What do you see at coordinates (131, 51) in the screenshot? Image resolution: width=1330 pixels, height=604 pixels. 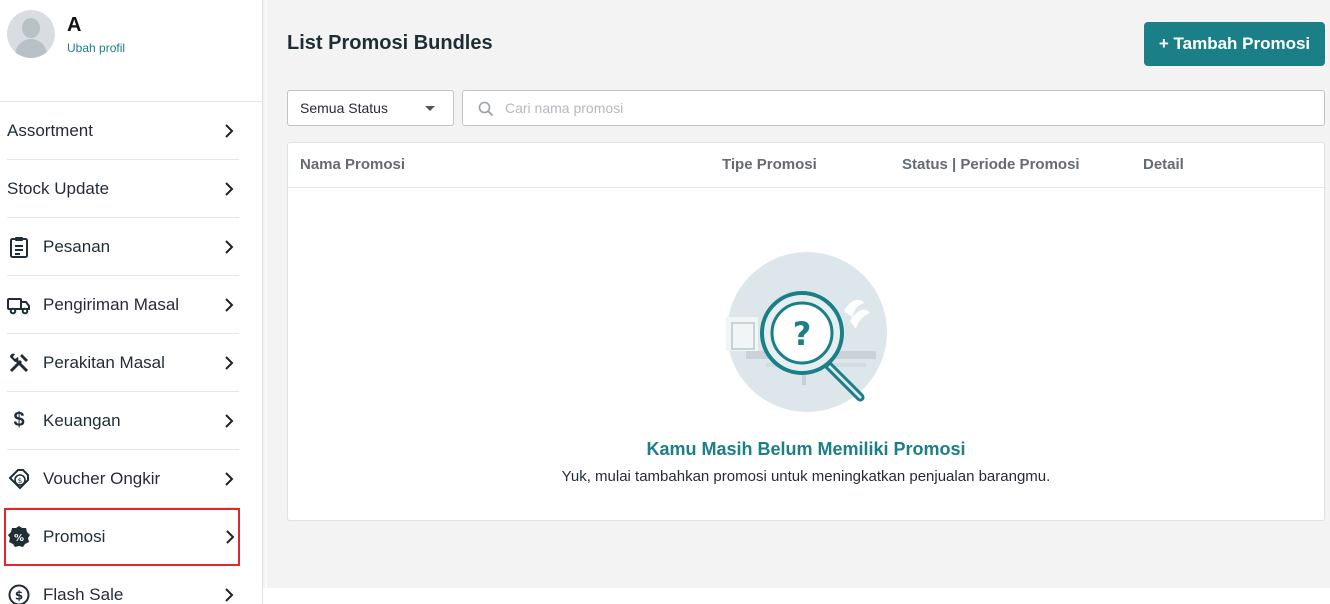 I see `profile-section: A Ubah profil` at bounding box center [131, 51].